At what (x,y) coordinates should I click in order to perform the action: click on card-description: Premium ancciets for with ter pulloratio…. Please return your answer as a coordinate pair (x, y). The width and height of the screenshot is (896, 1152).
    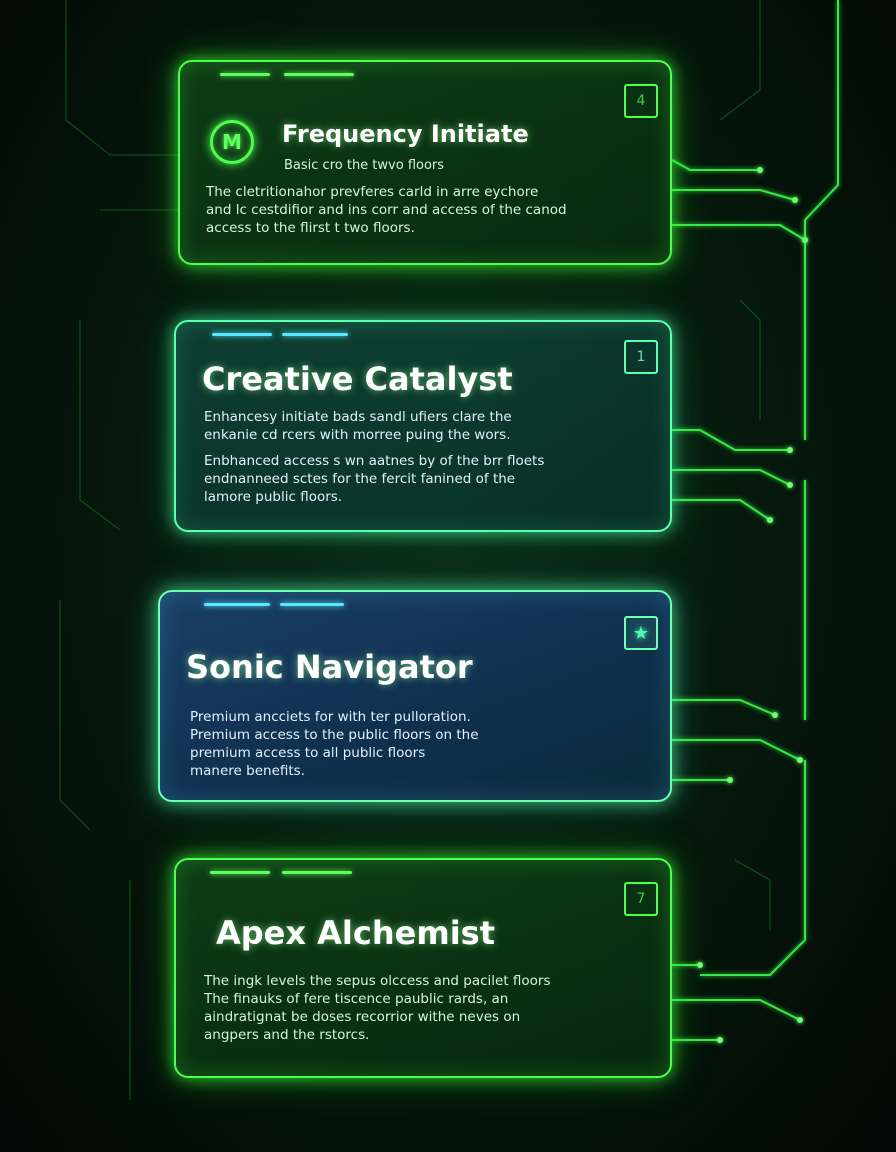
    Looking at the image, I should click on (334, 744).